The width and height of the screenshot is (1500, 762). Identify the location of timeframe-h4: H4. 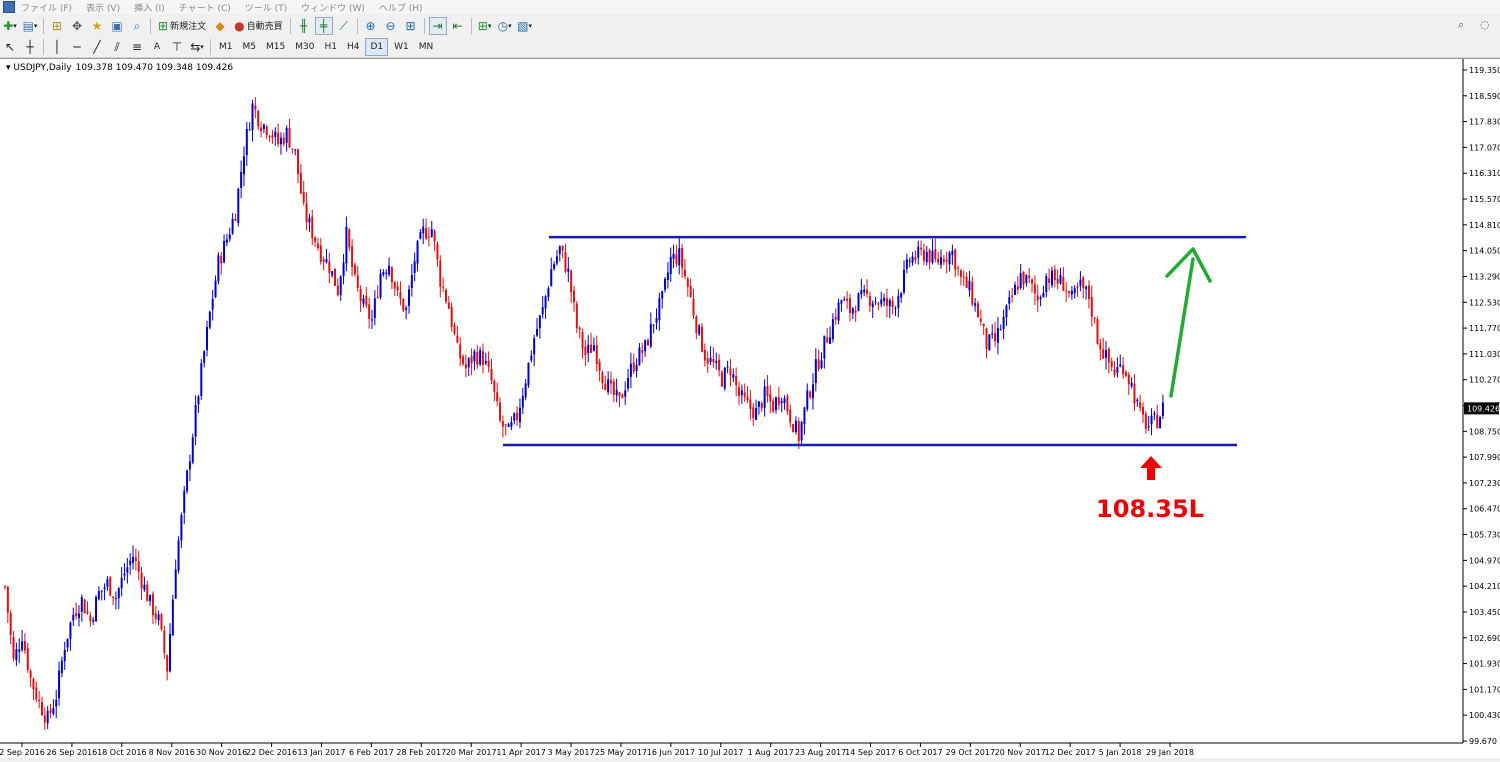
(353, 47).